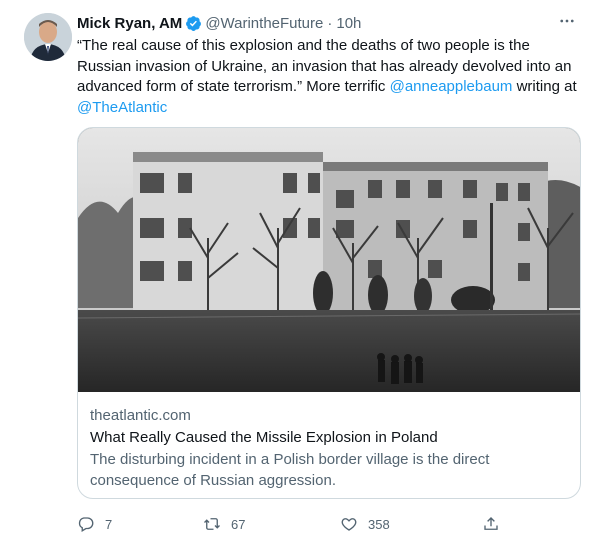 The height and width of the screenshot is (544, 598). Describe the element at coordinates (48, 37) in the screenshot. I see `author-avatar` at that location.